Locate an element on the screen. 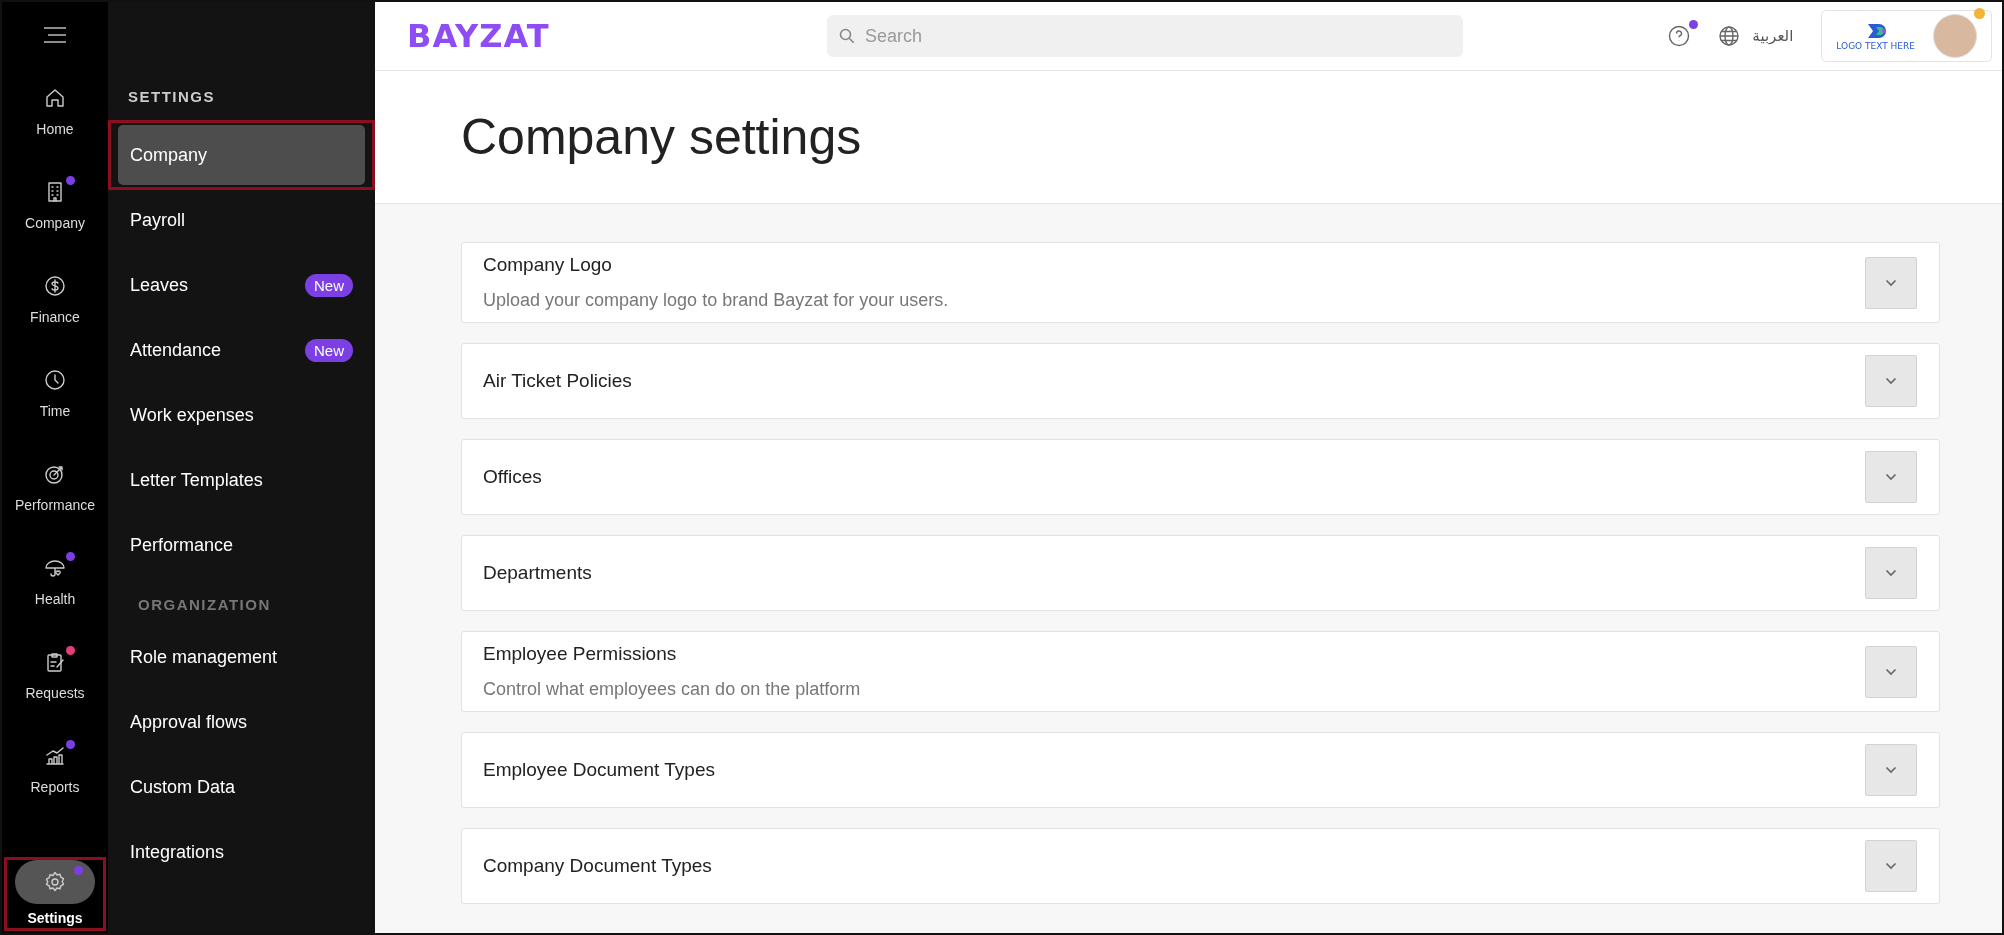 Image resolution: width=2004 pixels, height=935 pixels. section-heading: ORGANIZATION is located at coordinates (204, 605).